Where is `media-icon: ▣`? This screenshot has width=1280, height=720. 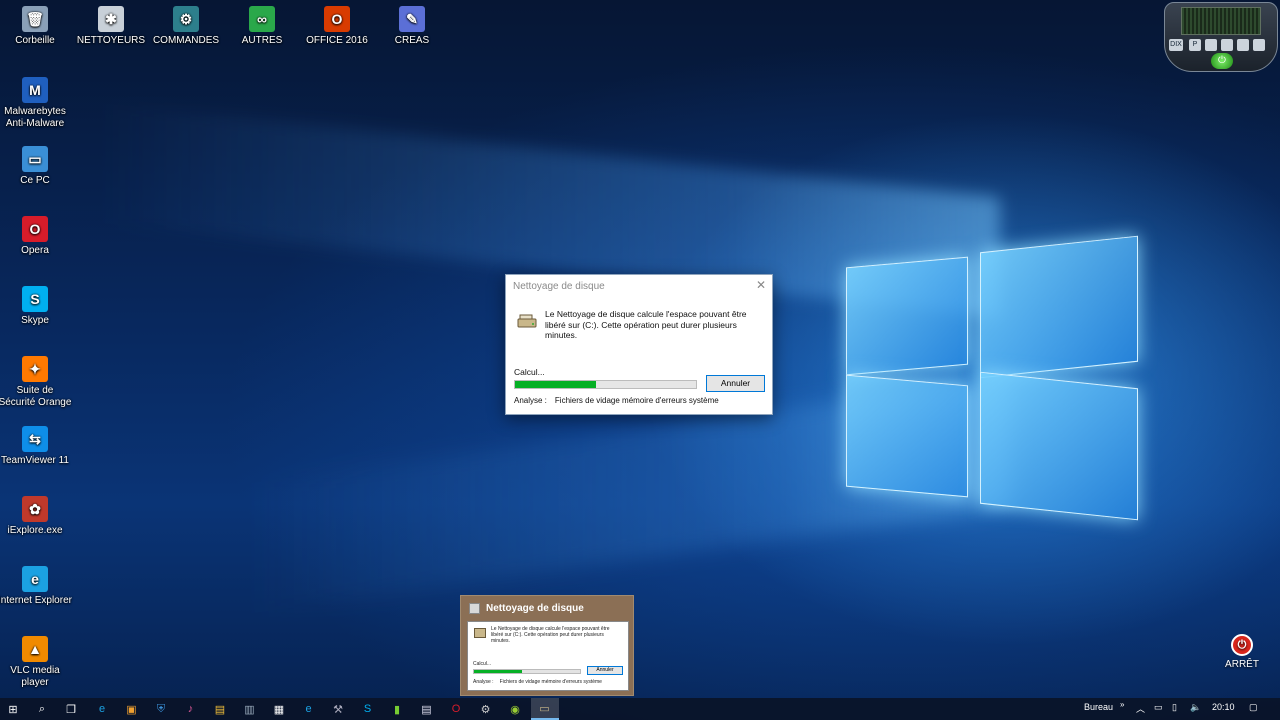
media-icon: ▣ is located at coordinates (132, 709).